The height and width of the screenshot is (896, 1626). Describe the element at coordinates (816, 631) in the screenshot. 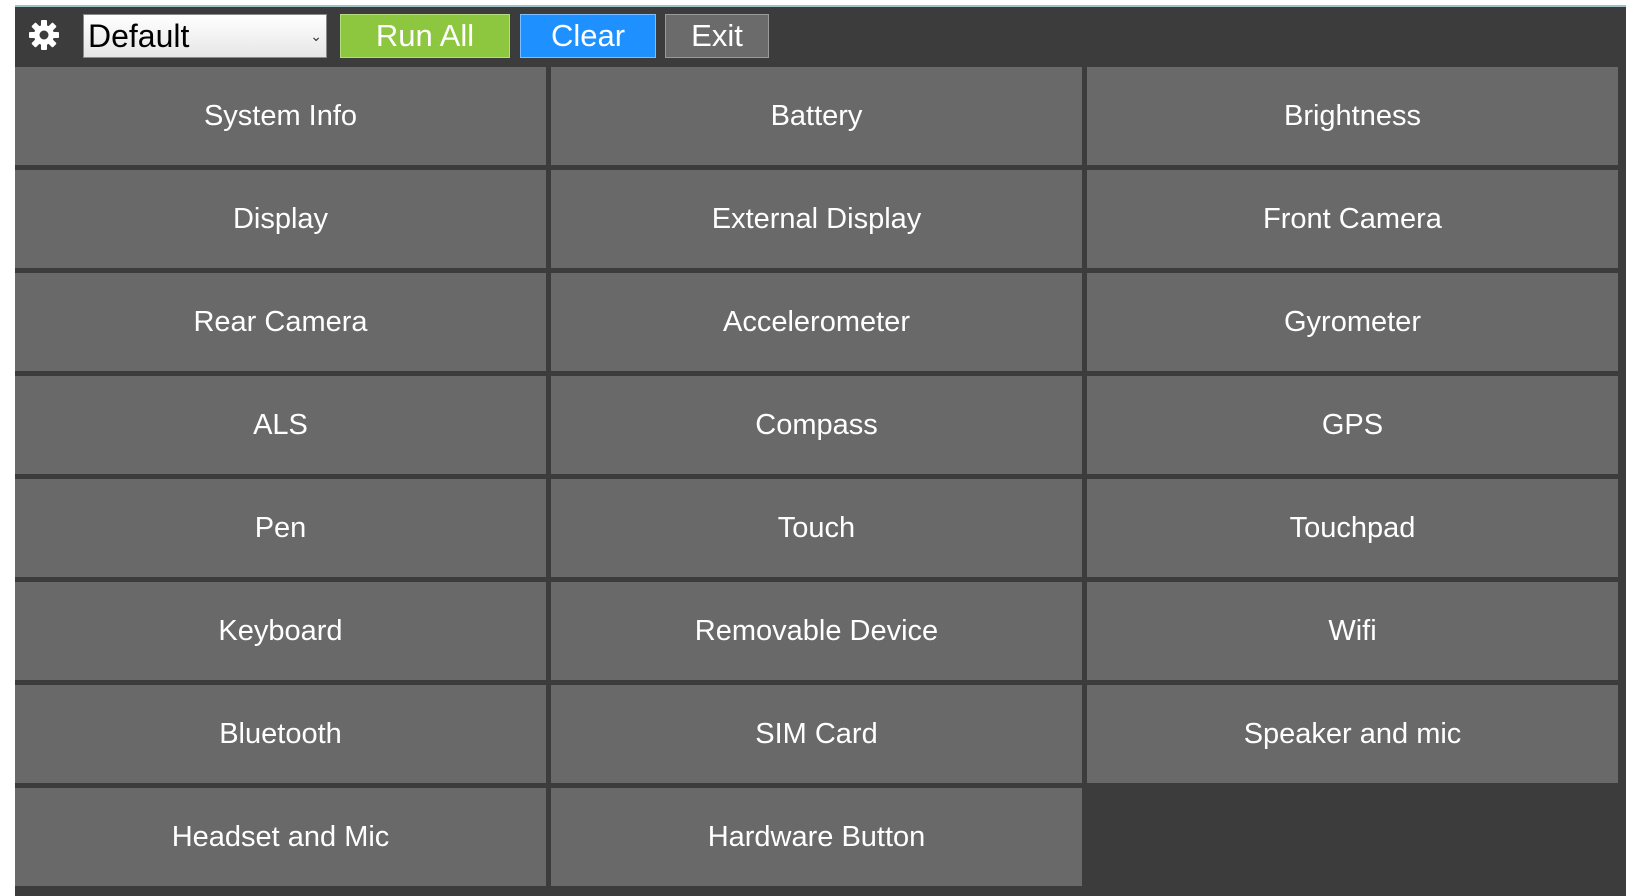

I see `test-tile-removable-device: Removable Device` at that location.